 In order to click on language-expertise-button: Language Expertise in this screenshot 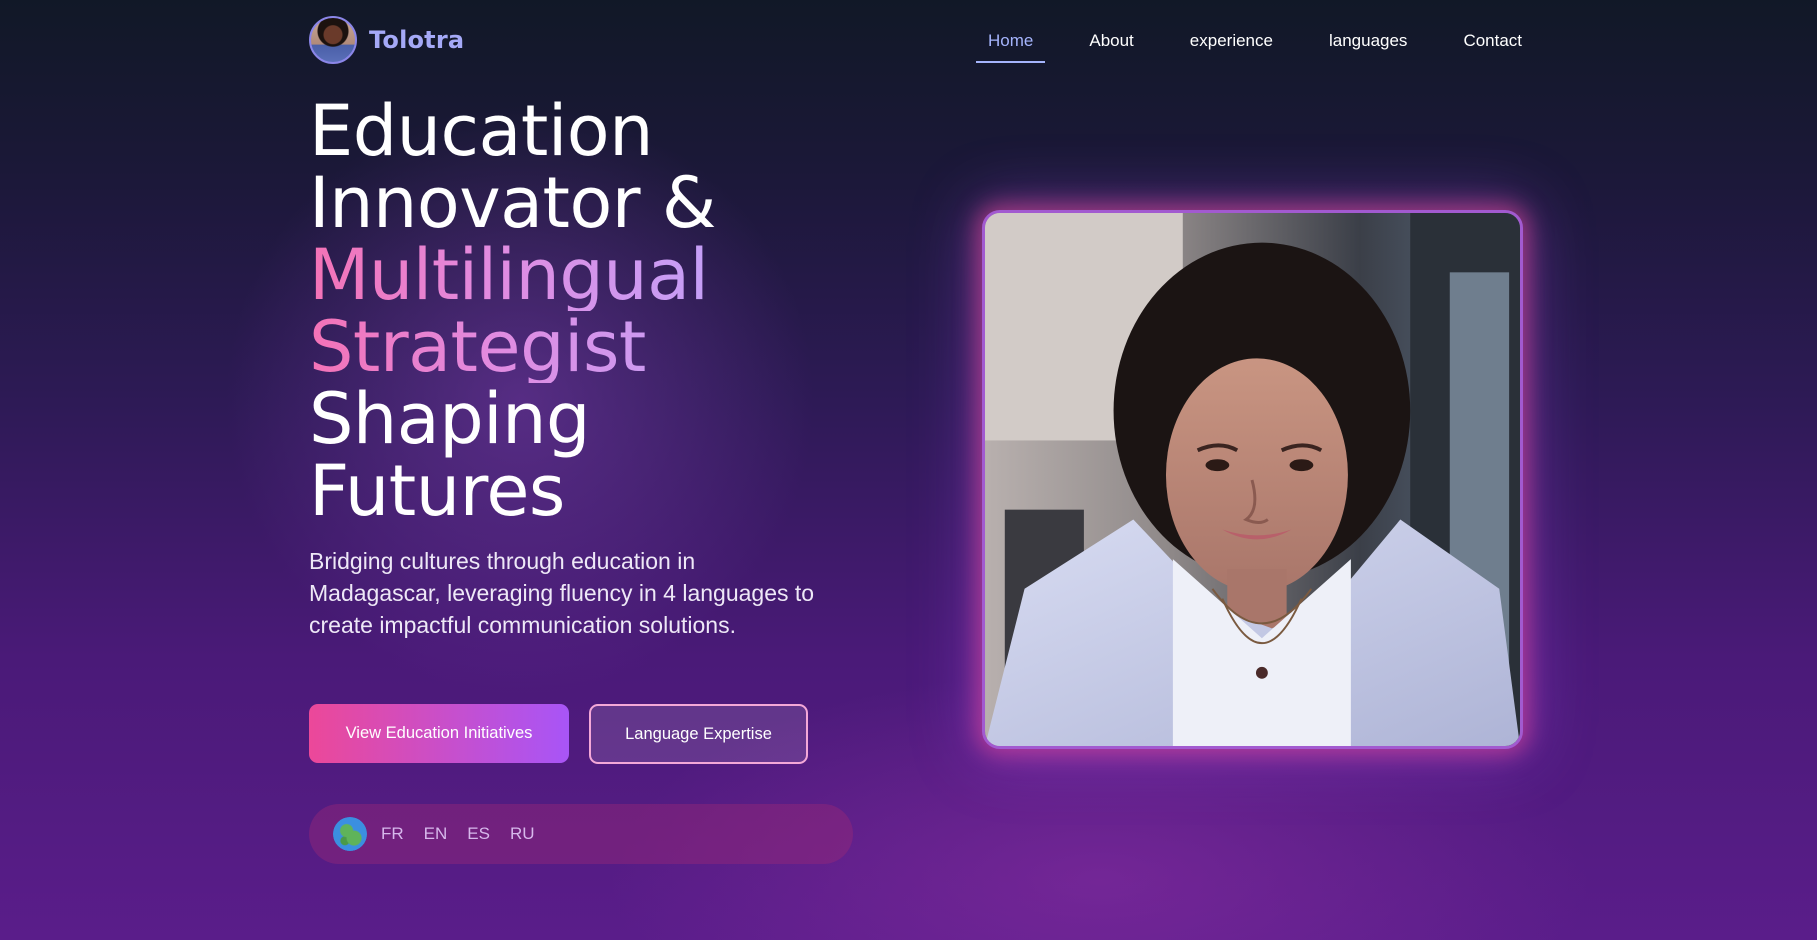, I will do `click(698, 734)`.